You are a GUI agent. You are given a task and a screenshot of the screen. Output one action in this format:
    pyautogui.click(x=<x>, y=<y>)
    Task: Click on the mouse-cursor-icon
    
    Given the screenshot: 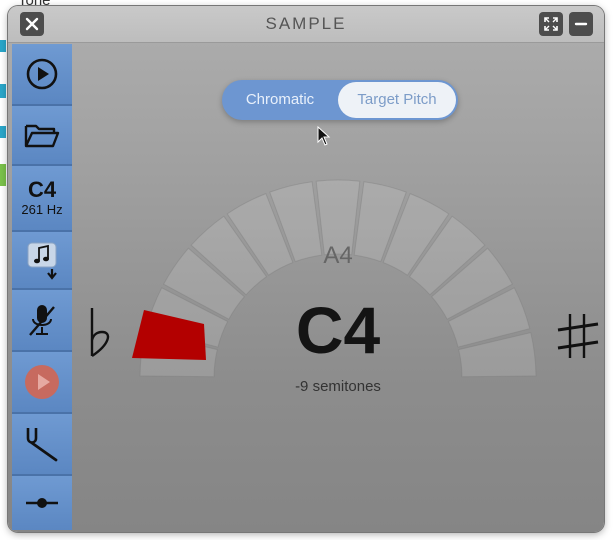 What is the action you would take?
    pyautogui.click(x=324, y=136)
    